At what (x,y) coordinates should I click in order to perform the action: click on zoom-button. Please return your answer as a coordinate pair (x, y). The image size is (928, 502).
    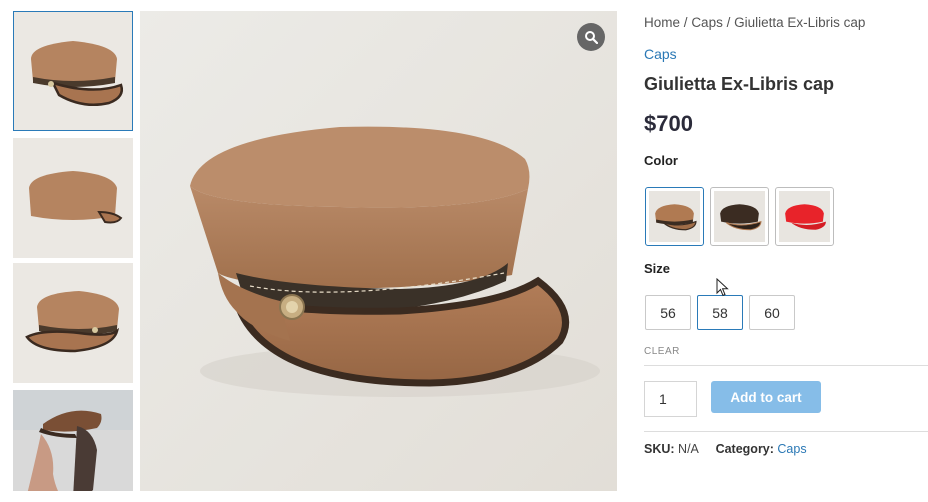
    Looking at the image, I should click on (591, 37).